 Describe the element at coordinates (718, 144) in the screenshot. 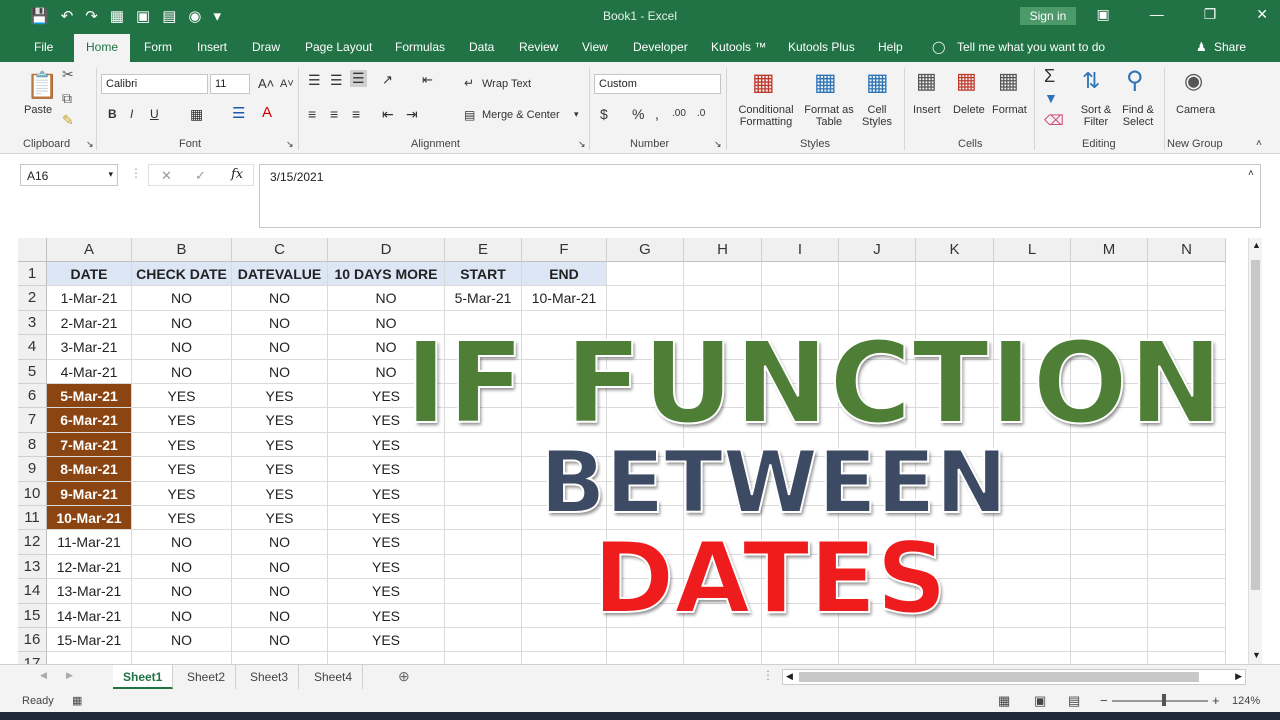

I see `number-launcher-icon: ↘` at that location.